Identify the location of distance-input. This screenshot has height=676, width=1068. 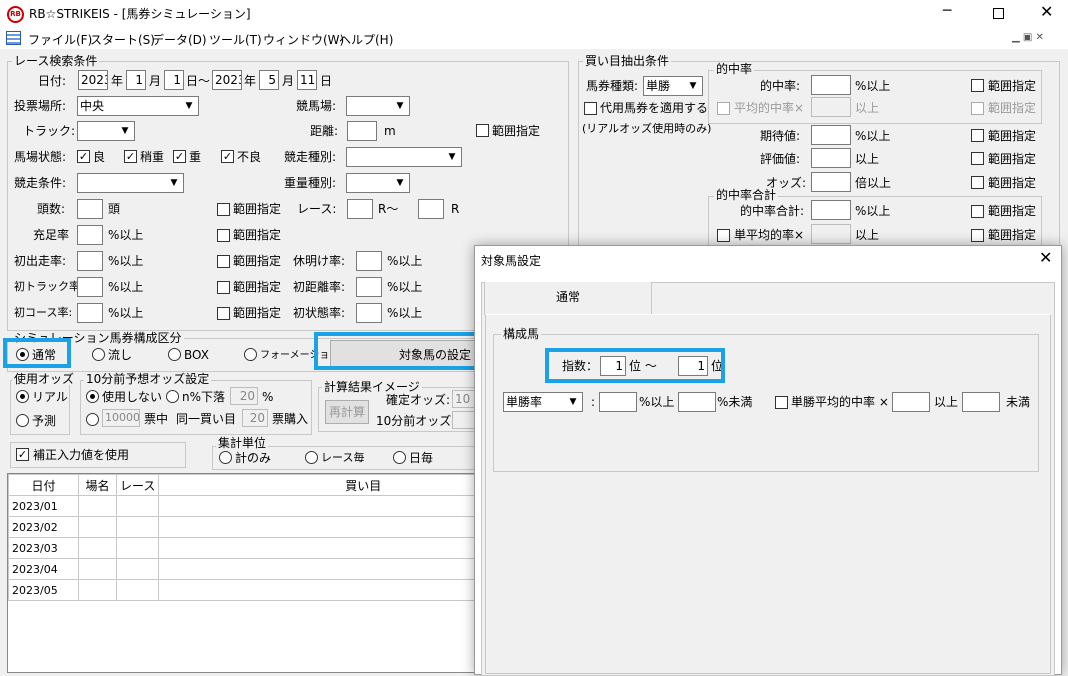
(362, 131).